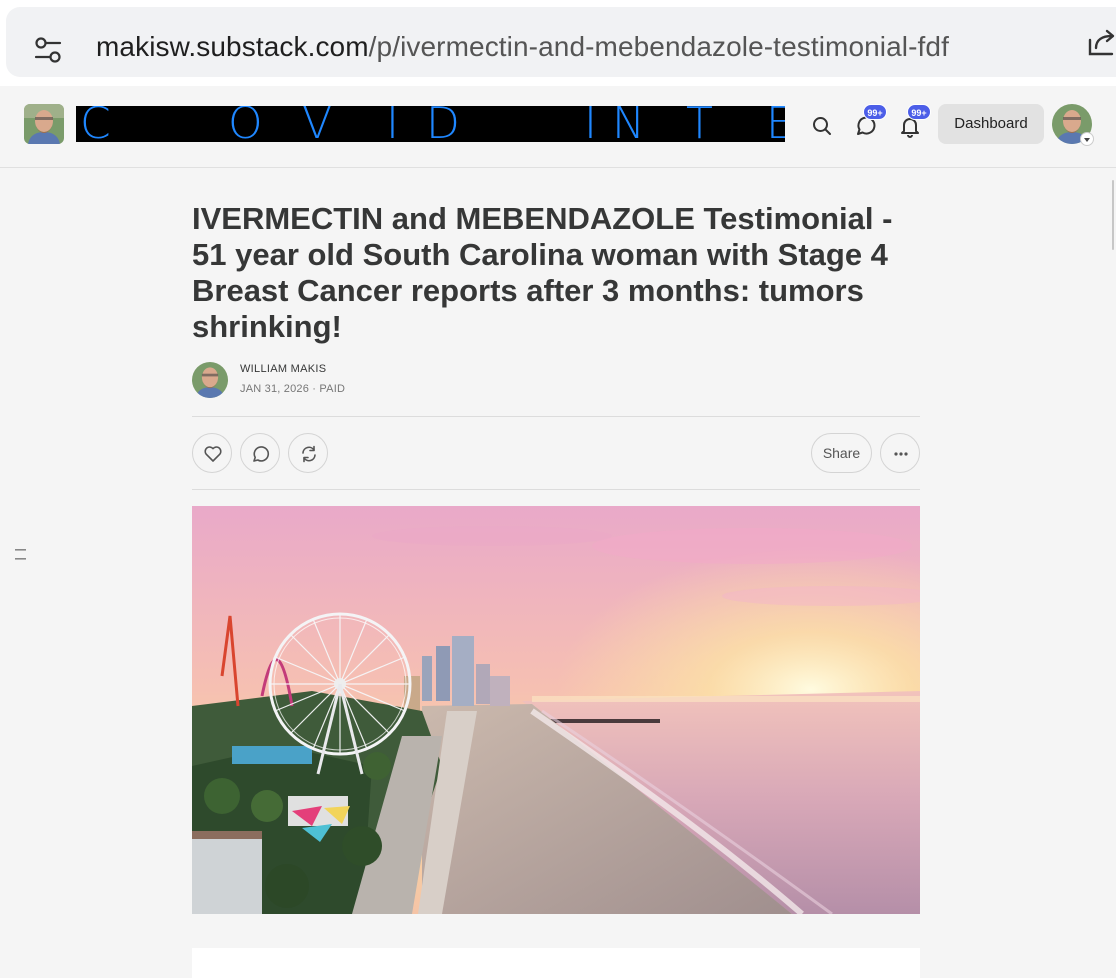 The image size is (1116, 978). Describe the element at coordinates (1101, 43) in the screenshot. I see `share-page-icon` at that location.